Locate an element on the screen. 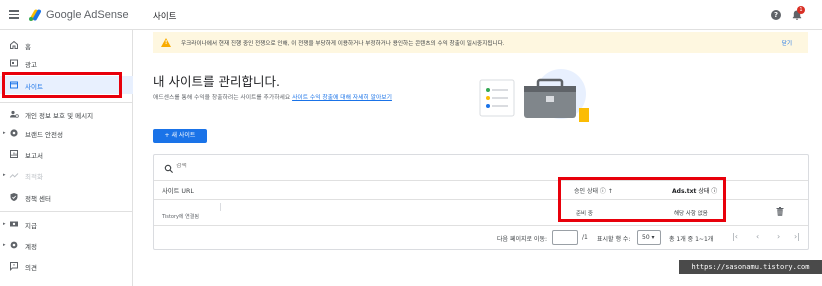 Image resolution: width=822 pixels, height=286 pixels. ads-icon is located at coordinates (14, 63).